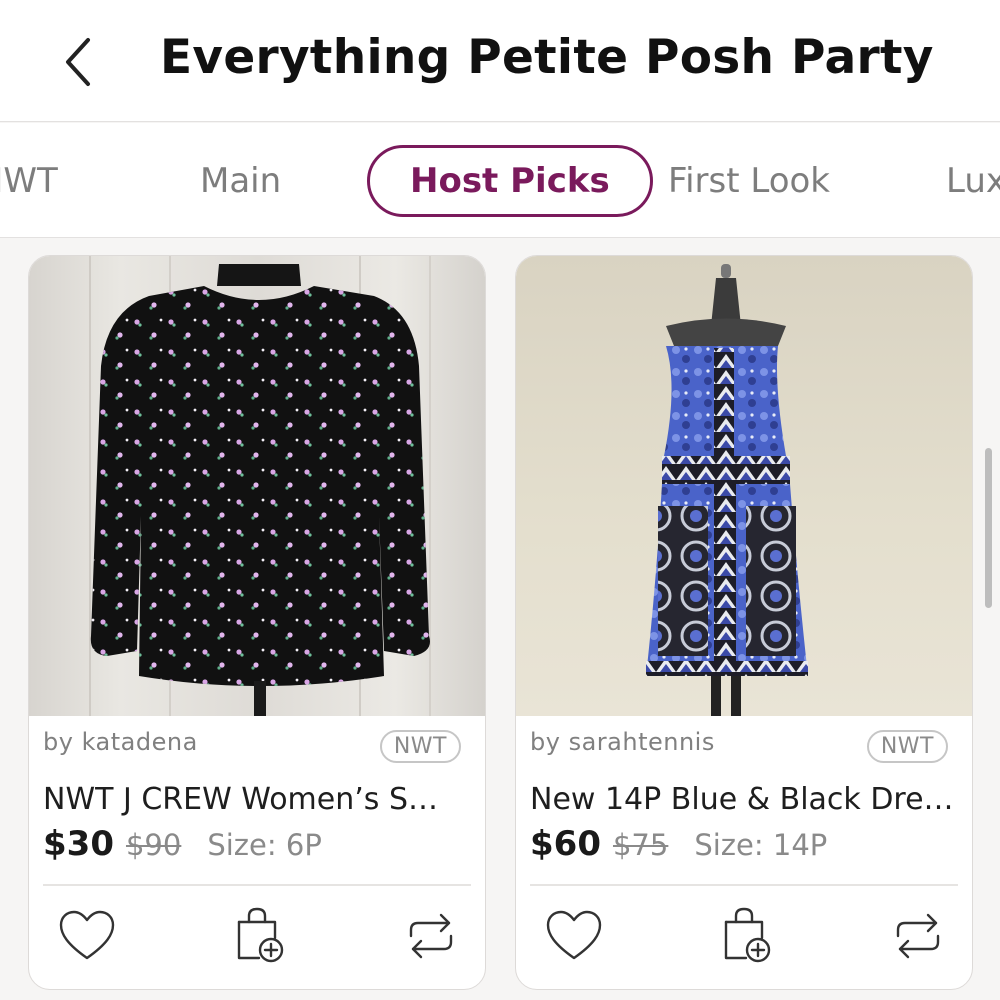 The width and height of the screenshot is (1000, 1000). Describe the element at coordinates (78, 844) in the screenshot. I see `listing-price: $30` at that location.